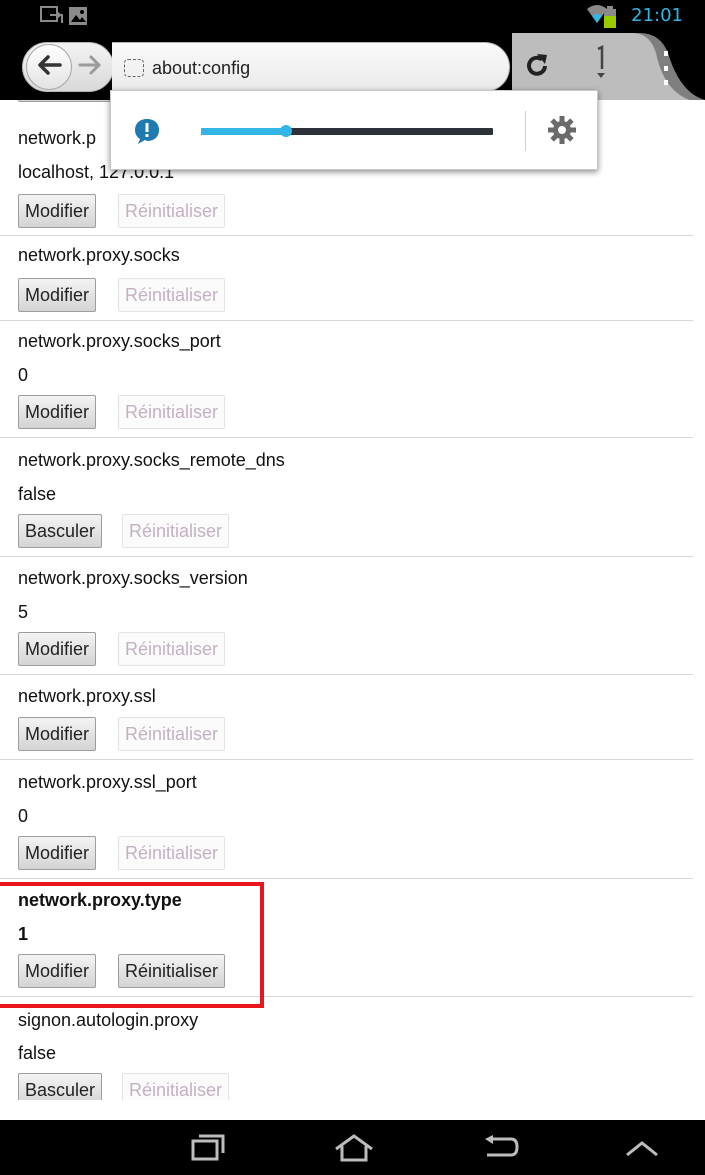 Image resolution: width=705 pixels, height=1175 pixels. What do you see at coordinates (243, 131) in the screenshot?
I see `slider-fill` at bounding box center [243, 131].